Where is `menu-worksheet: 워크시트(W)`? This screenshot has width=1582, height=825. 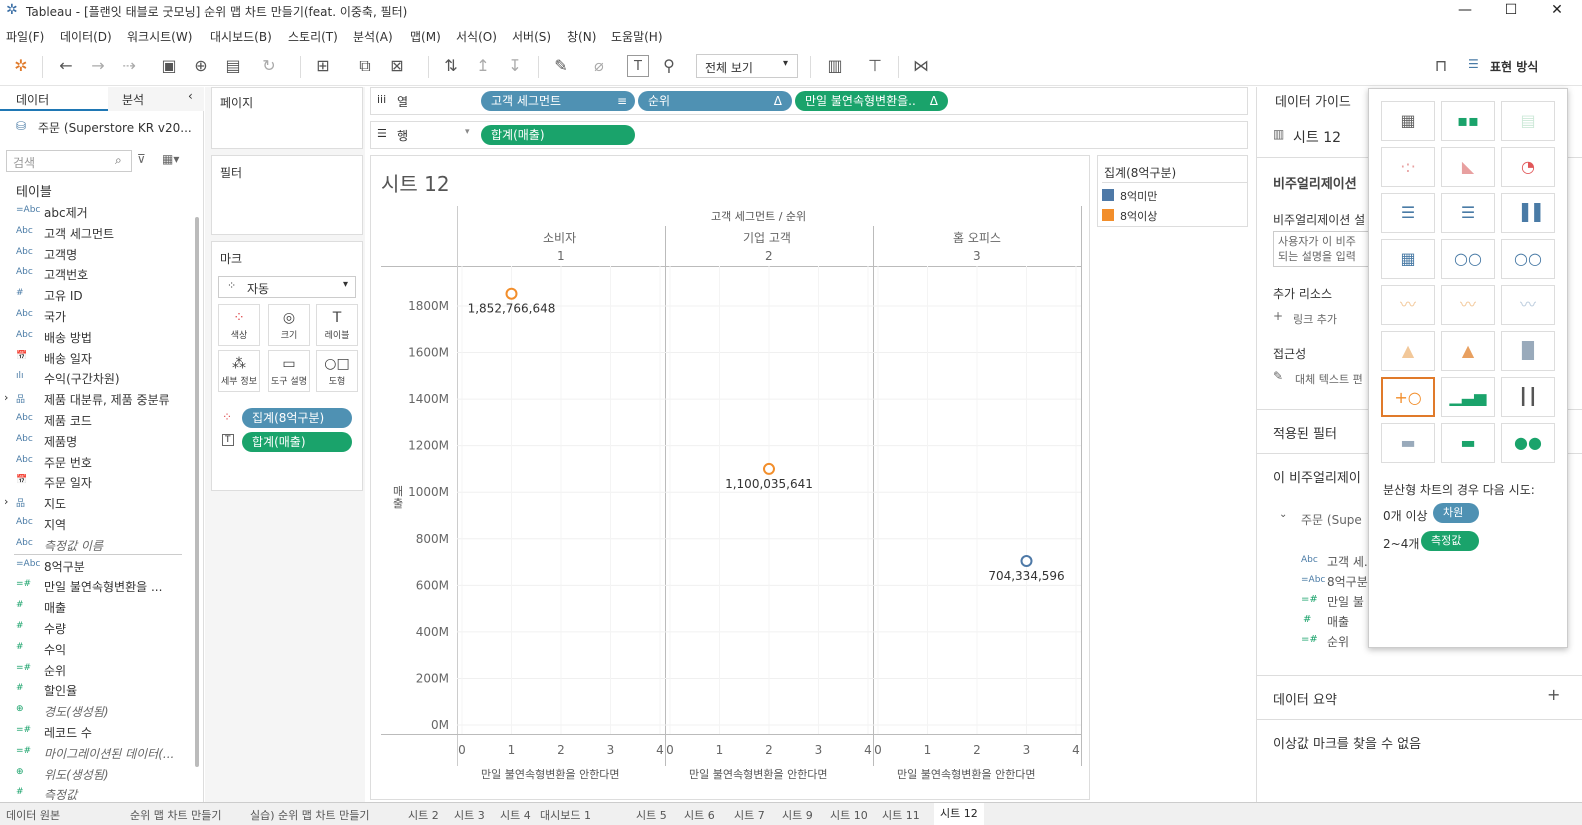 menu-worksheet: 워크시트(W) is located at coordinates (159, 36).